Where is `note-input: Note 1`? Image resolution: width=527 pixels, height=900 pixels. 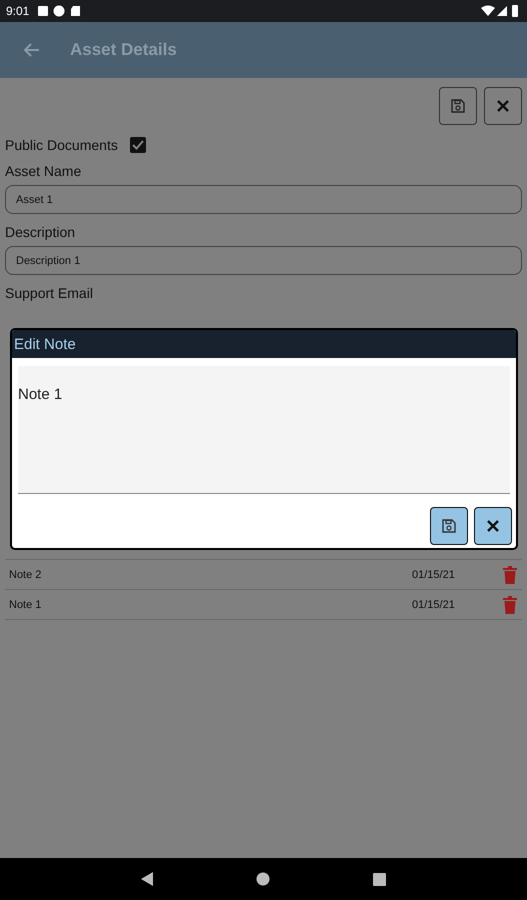
note-input: Note 1 is located at coordinates (264, 430).